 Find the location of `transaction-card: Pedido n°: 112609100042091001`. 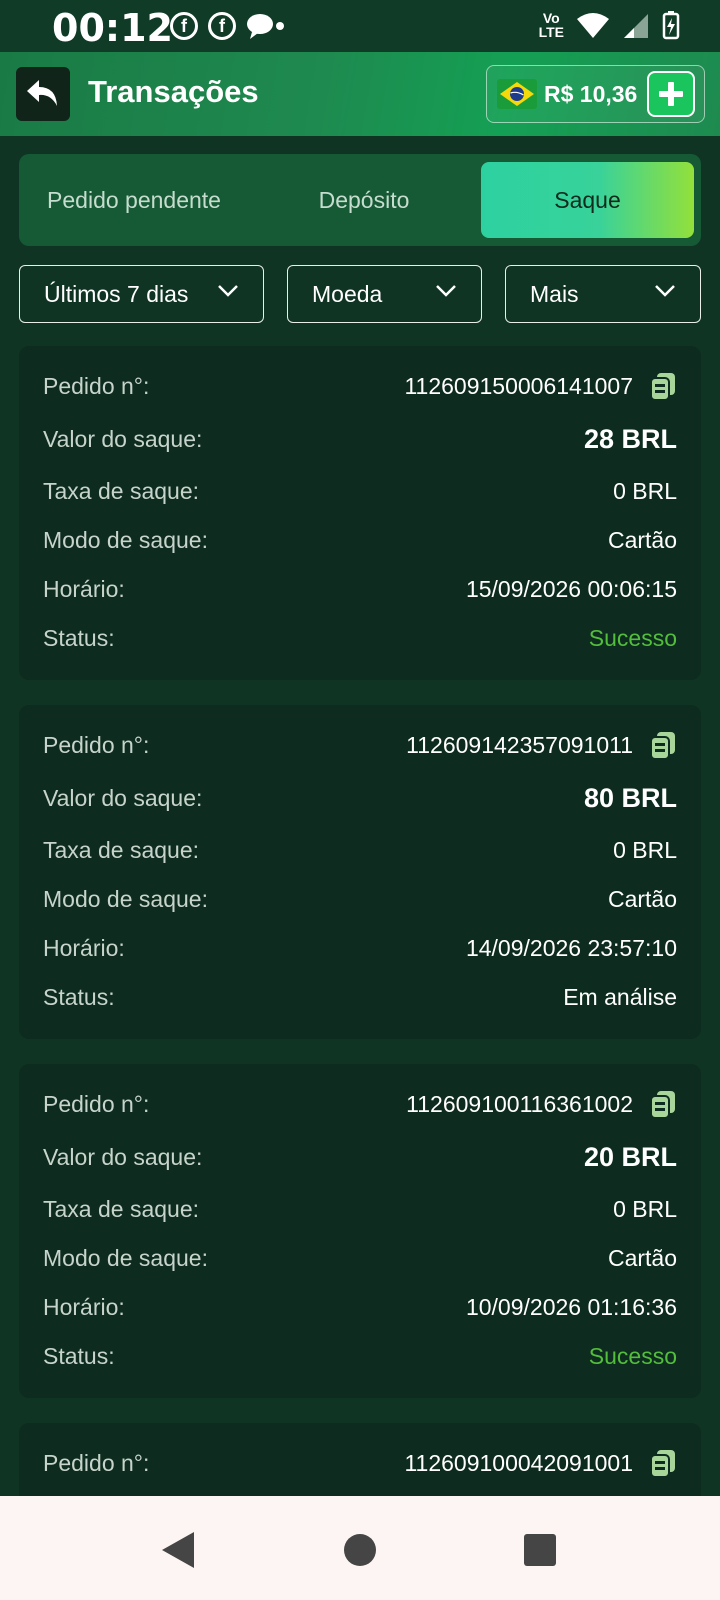

transaction-card: Pedido n°: 112609100042091001 is located at coordinates (360, 1459).